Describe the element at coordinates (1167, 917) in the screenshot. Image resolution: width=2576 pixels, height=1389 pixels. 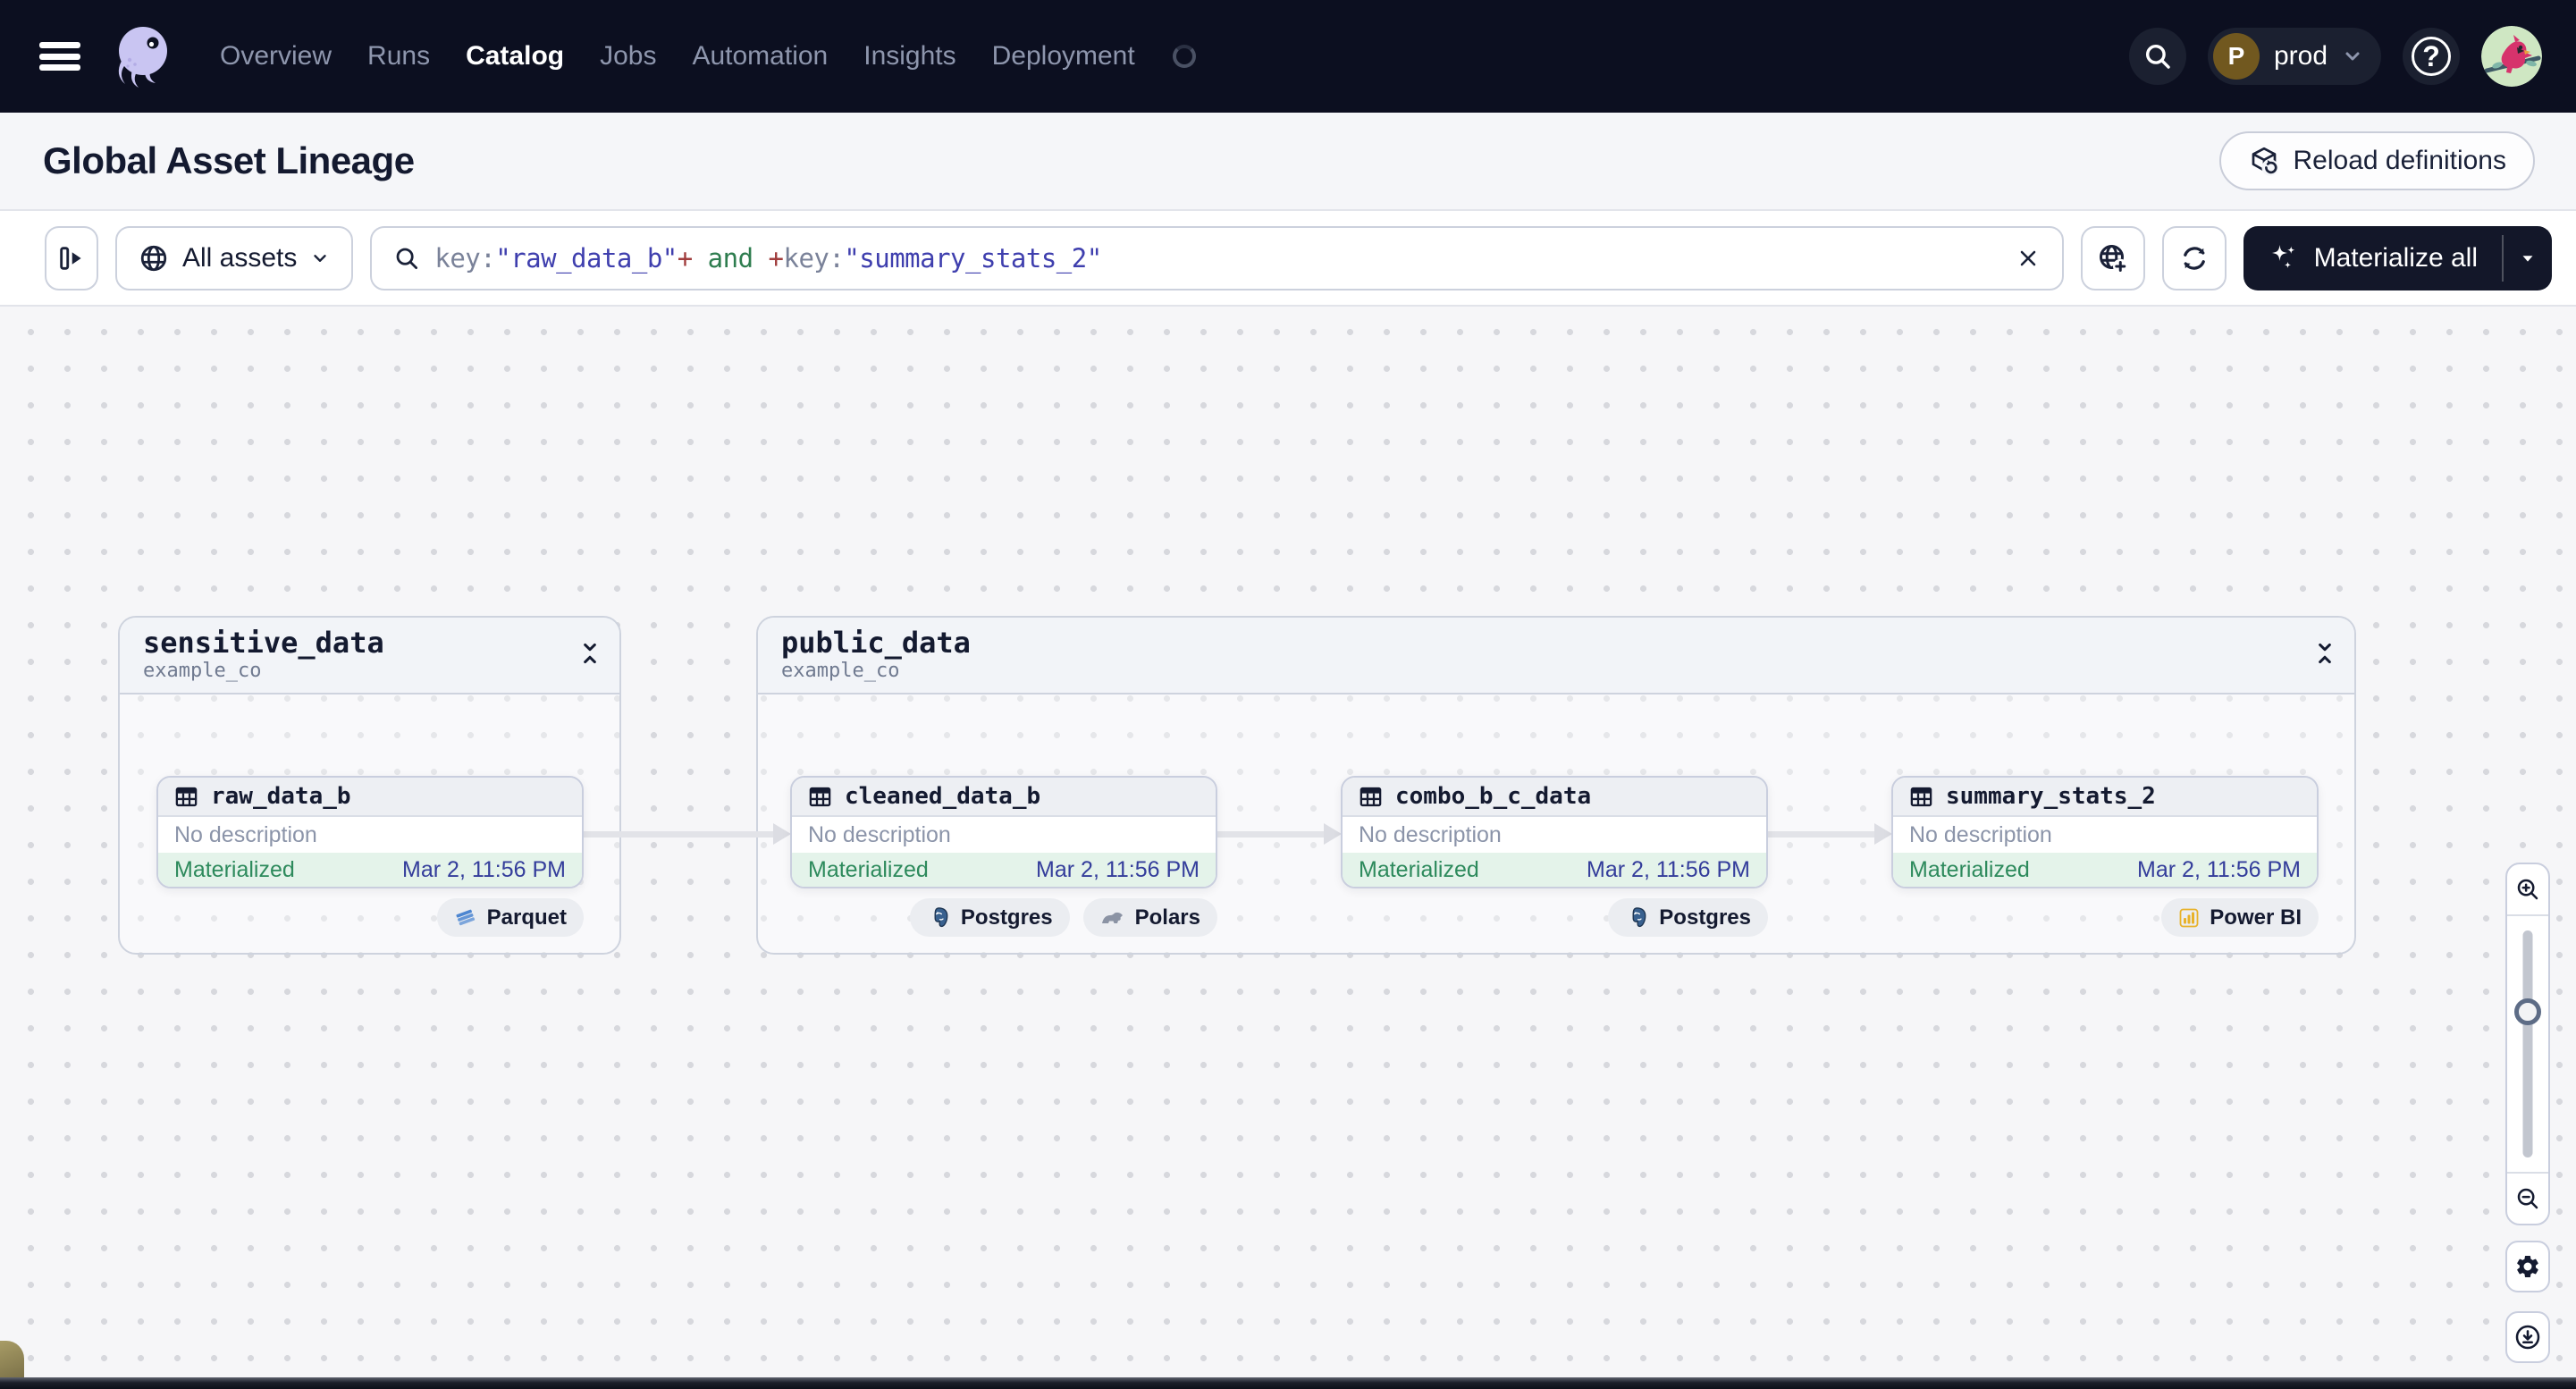
I see `badge-label: Polars` at that location.